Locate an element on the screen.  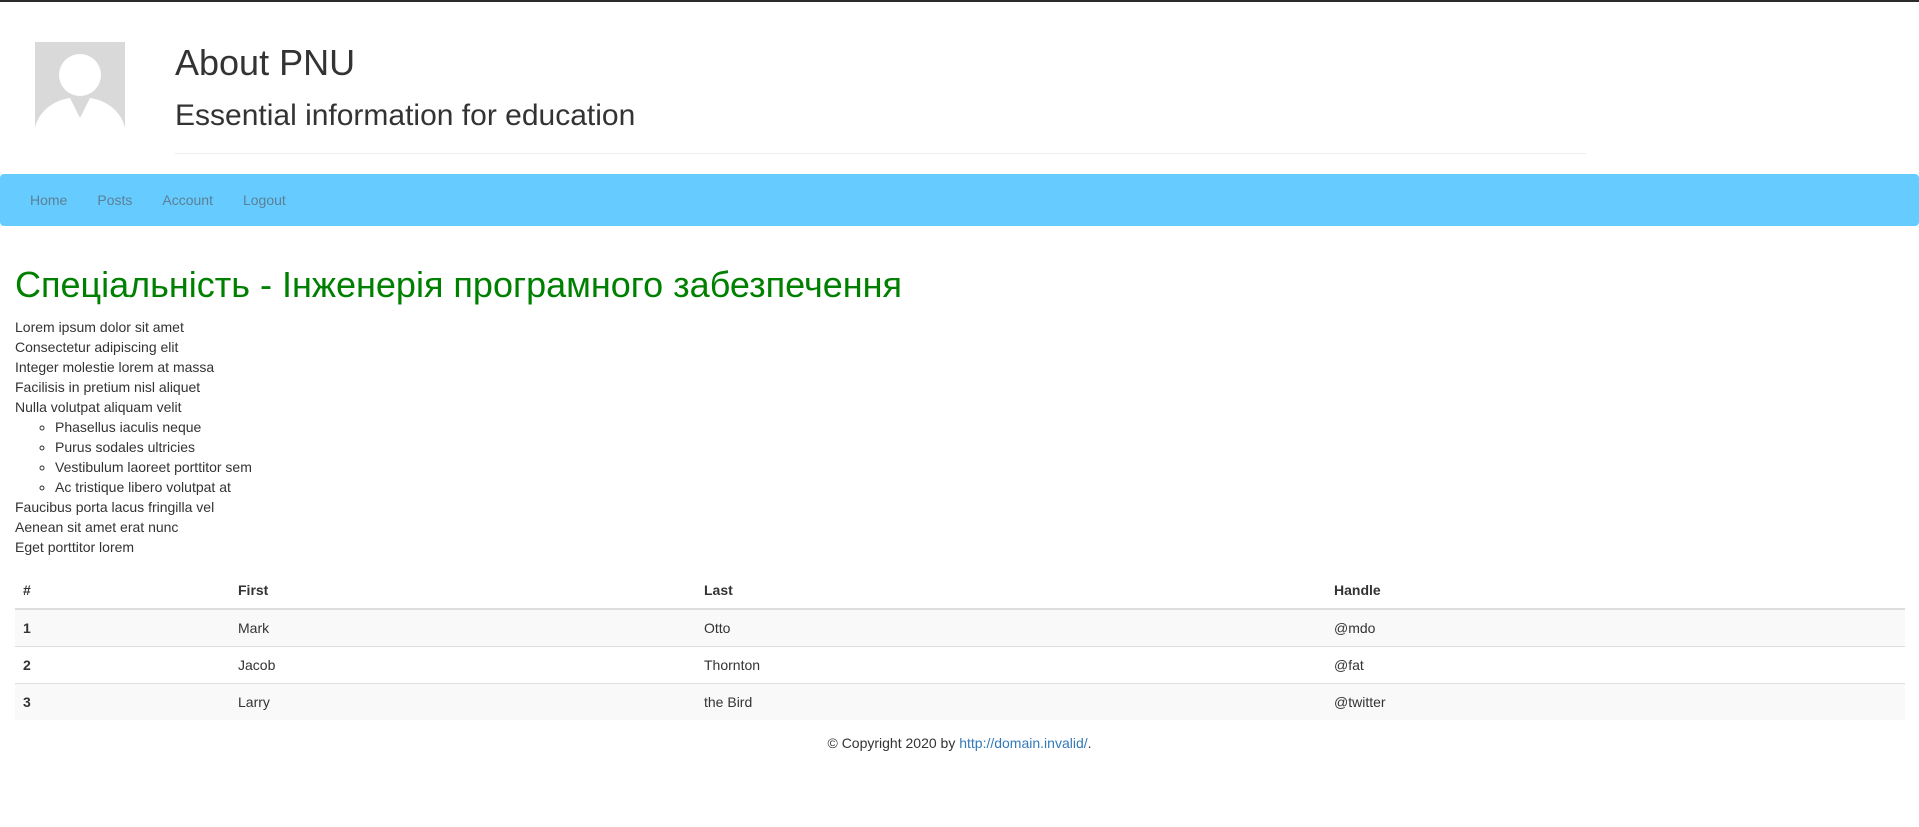
user-avatar-placeholder-icon is located at coordinates (80, 87).